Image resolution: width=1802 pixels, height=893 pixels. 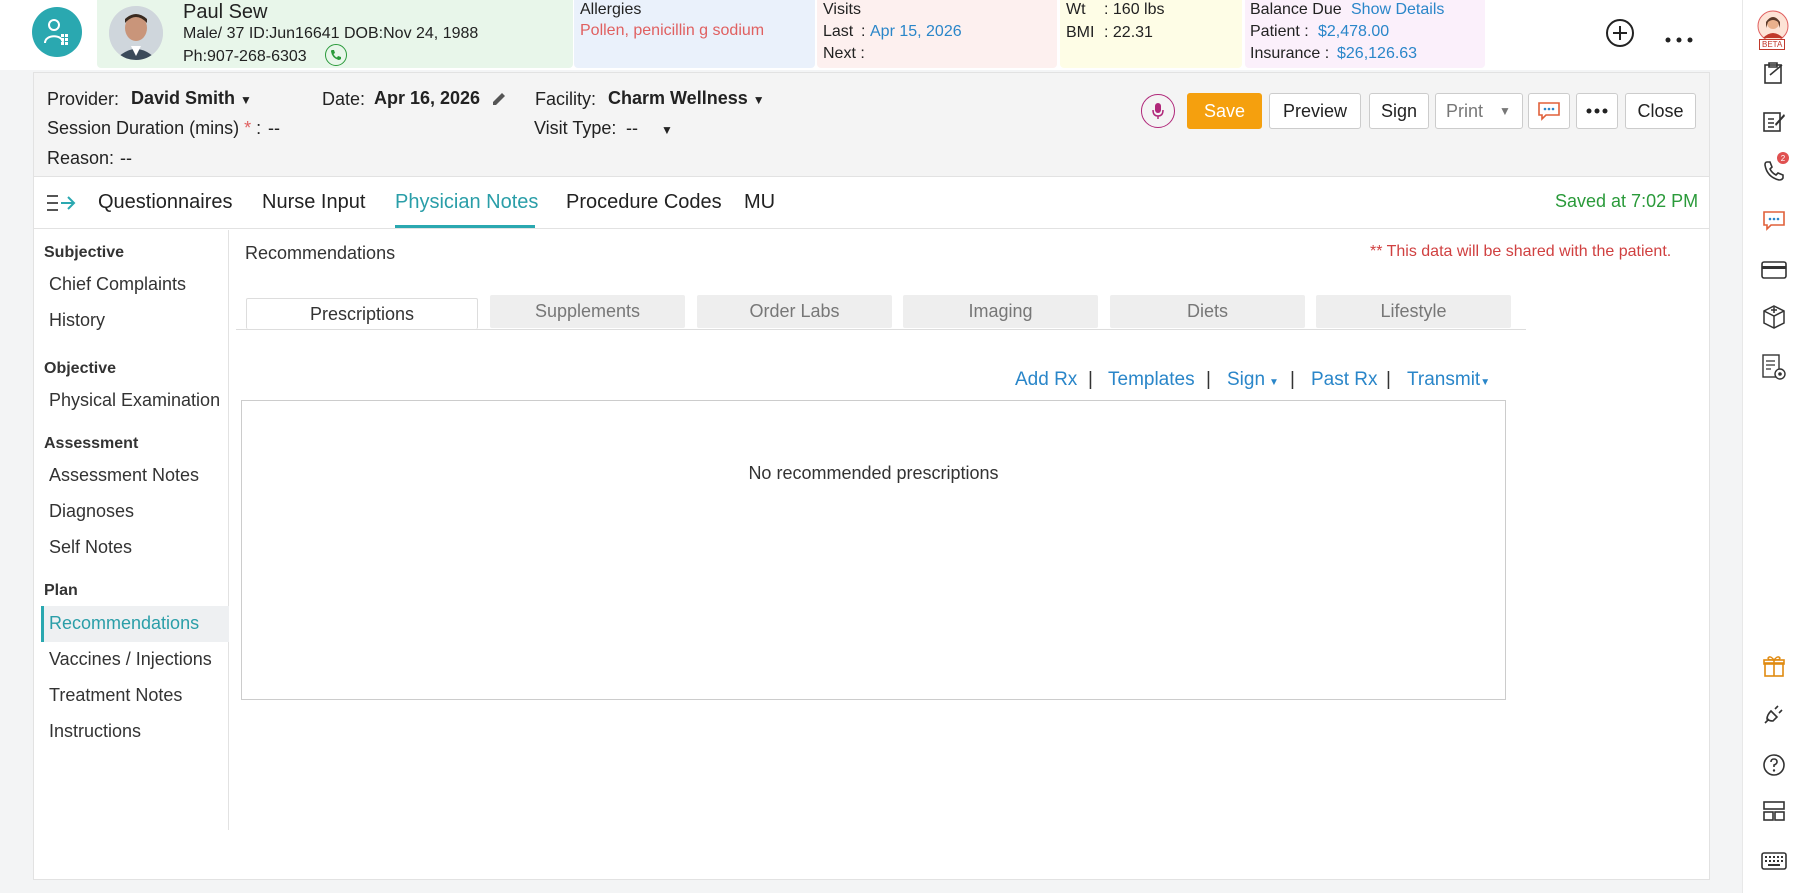 What do you see at coordinates (466, 202) in the screenshot?
I see `tab-physician-notes: Physician Notes` at bounding box center [466, 202].